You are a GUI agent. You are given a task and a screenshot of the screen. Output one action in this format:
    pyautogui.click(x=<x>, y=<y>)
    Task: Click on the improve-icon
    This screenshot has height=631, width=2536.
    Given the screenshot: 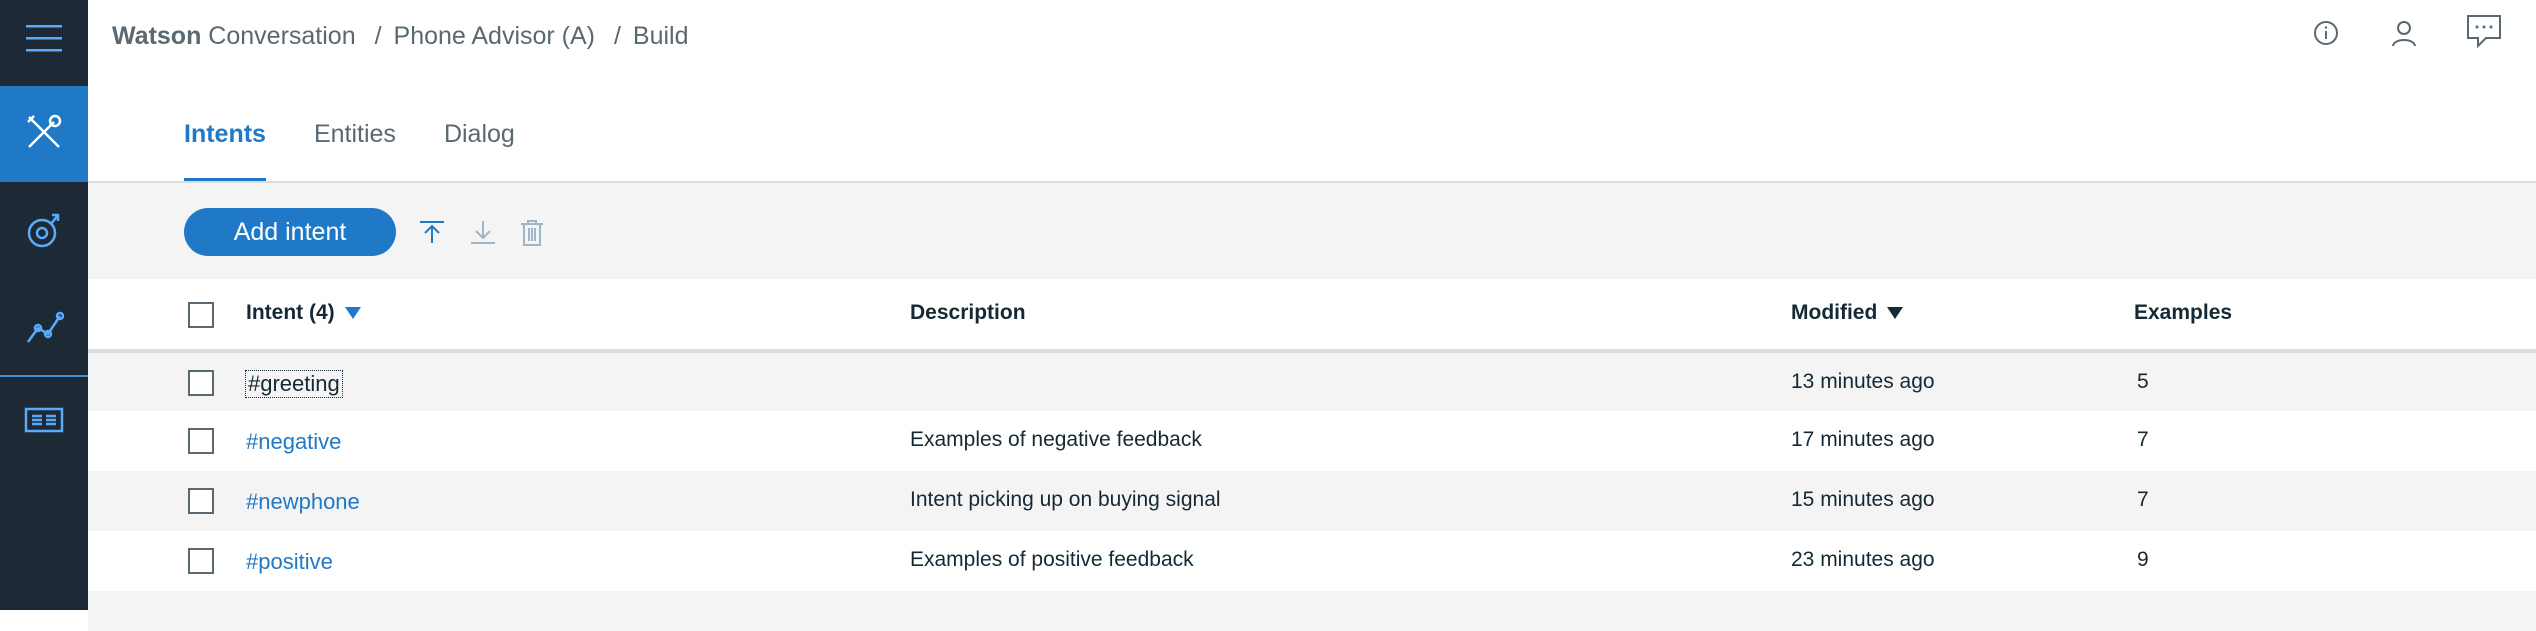 What is the action you would take?
    pyautogui.click(x=44, y=232)
    